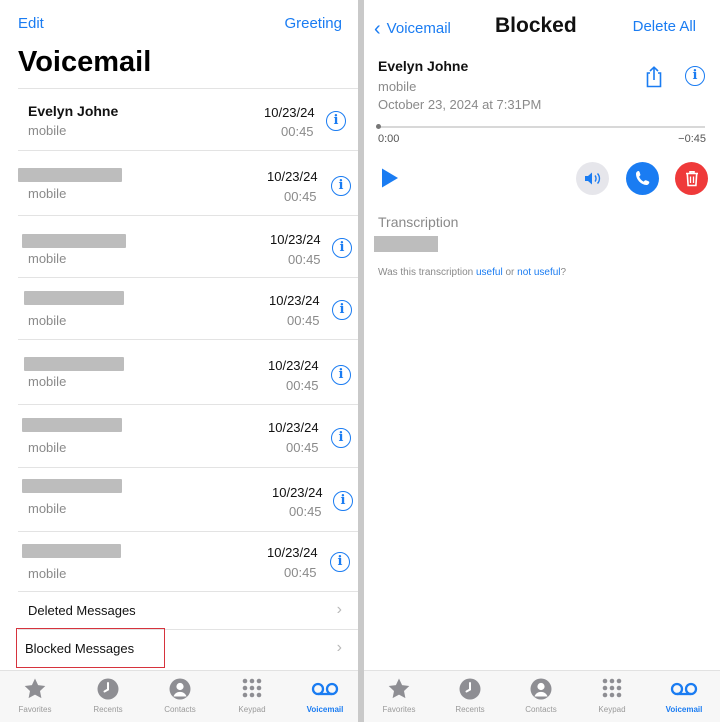 This screenshot has height=722, width=720. What do you see at coordinates (82, 610) in the screenshot?
I see `deleted-messages-label: Deleted Messages` at bounding box center [82, 610].